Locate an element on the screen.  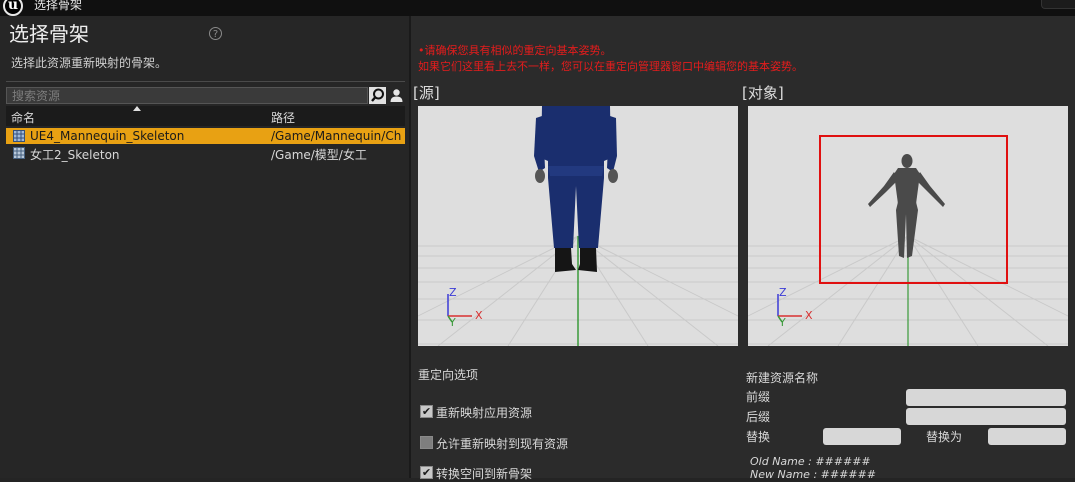
replace-with-input is located at coordinates (1027, 436).